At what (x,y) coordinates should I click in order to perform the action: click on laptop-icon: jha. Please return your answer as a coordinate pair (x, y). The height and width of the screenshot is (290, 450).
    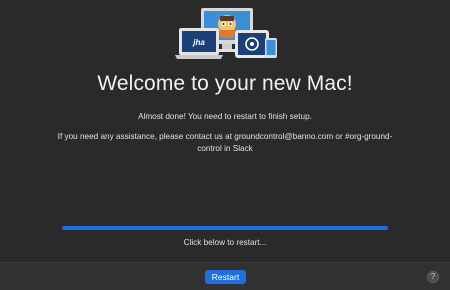
    Looking at the image, I should click on (199, 43).